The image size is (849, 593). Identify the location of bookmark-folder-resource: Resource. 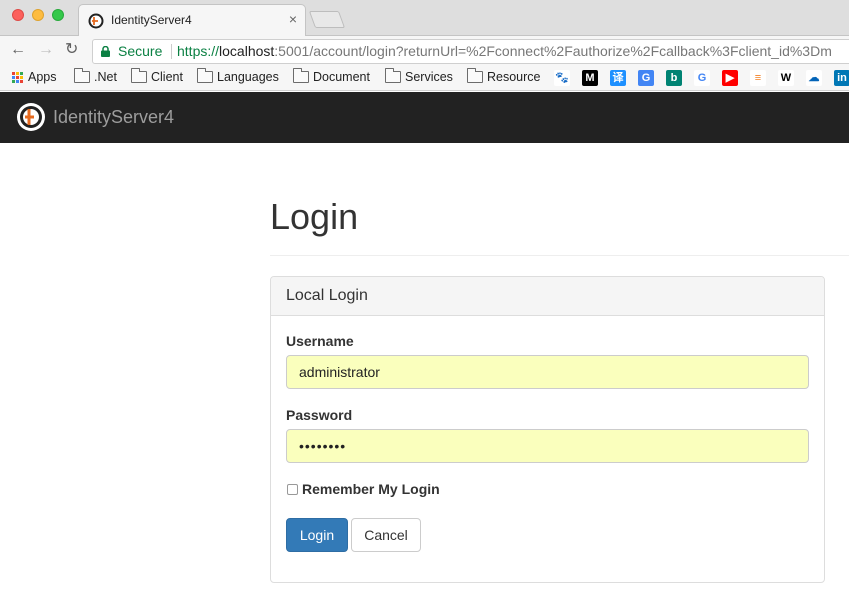
(504, 76).